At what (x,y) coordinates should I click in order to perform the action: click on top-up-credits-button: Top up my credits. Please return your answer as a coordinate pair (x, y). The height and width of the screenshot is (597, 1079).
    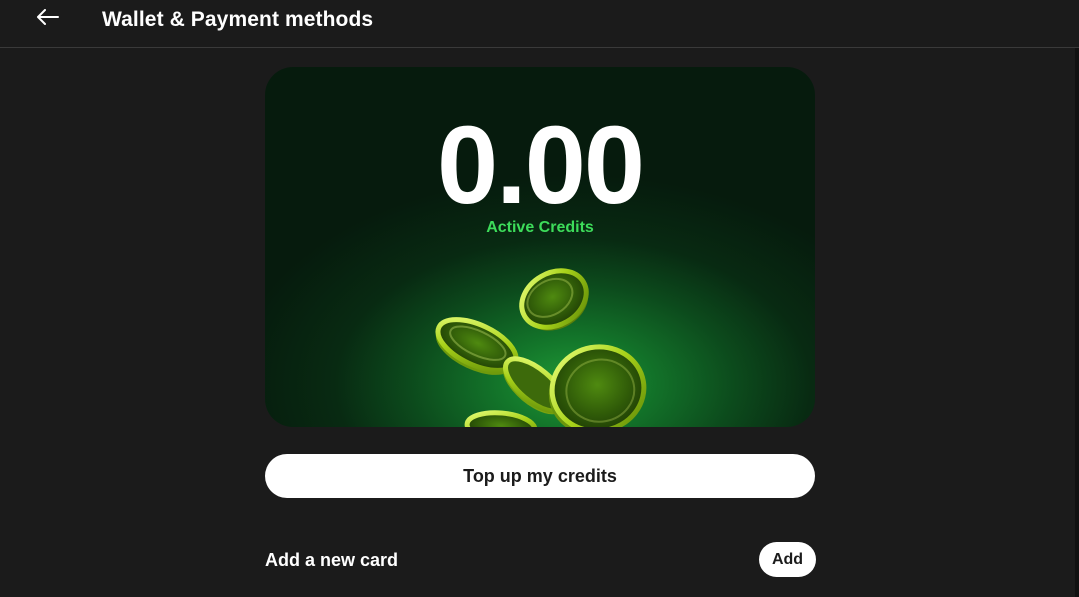
    Looking at the image, I should click on (540, 476).